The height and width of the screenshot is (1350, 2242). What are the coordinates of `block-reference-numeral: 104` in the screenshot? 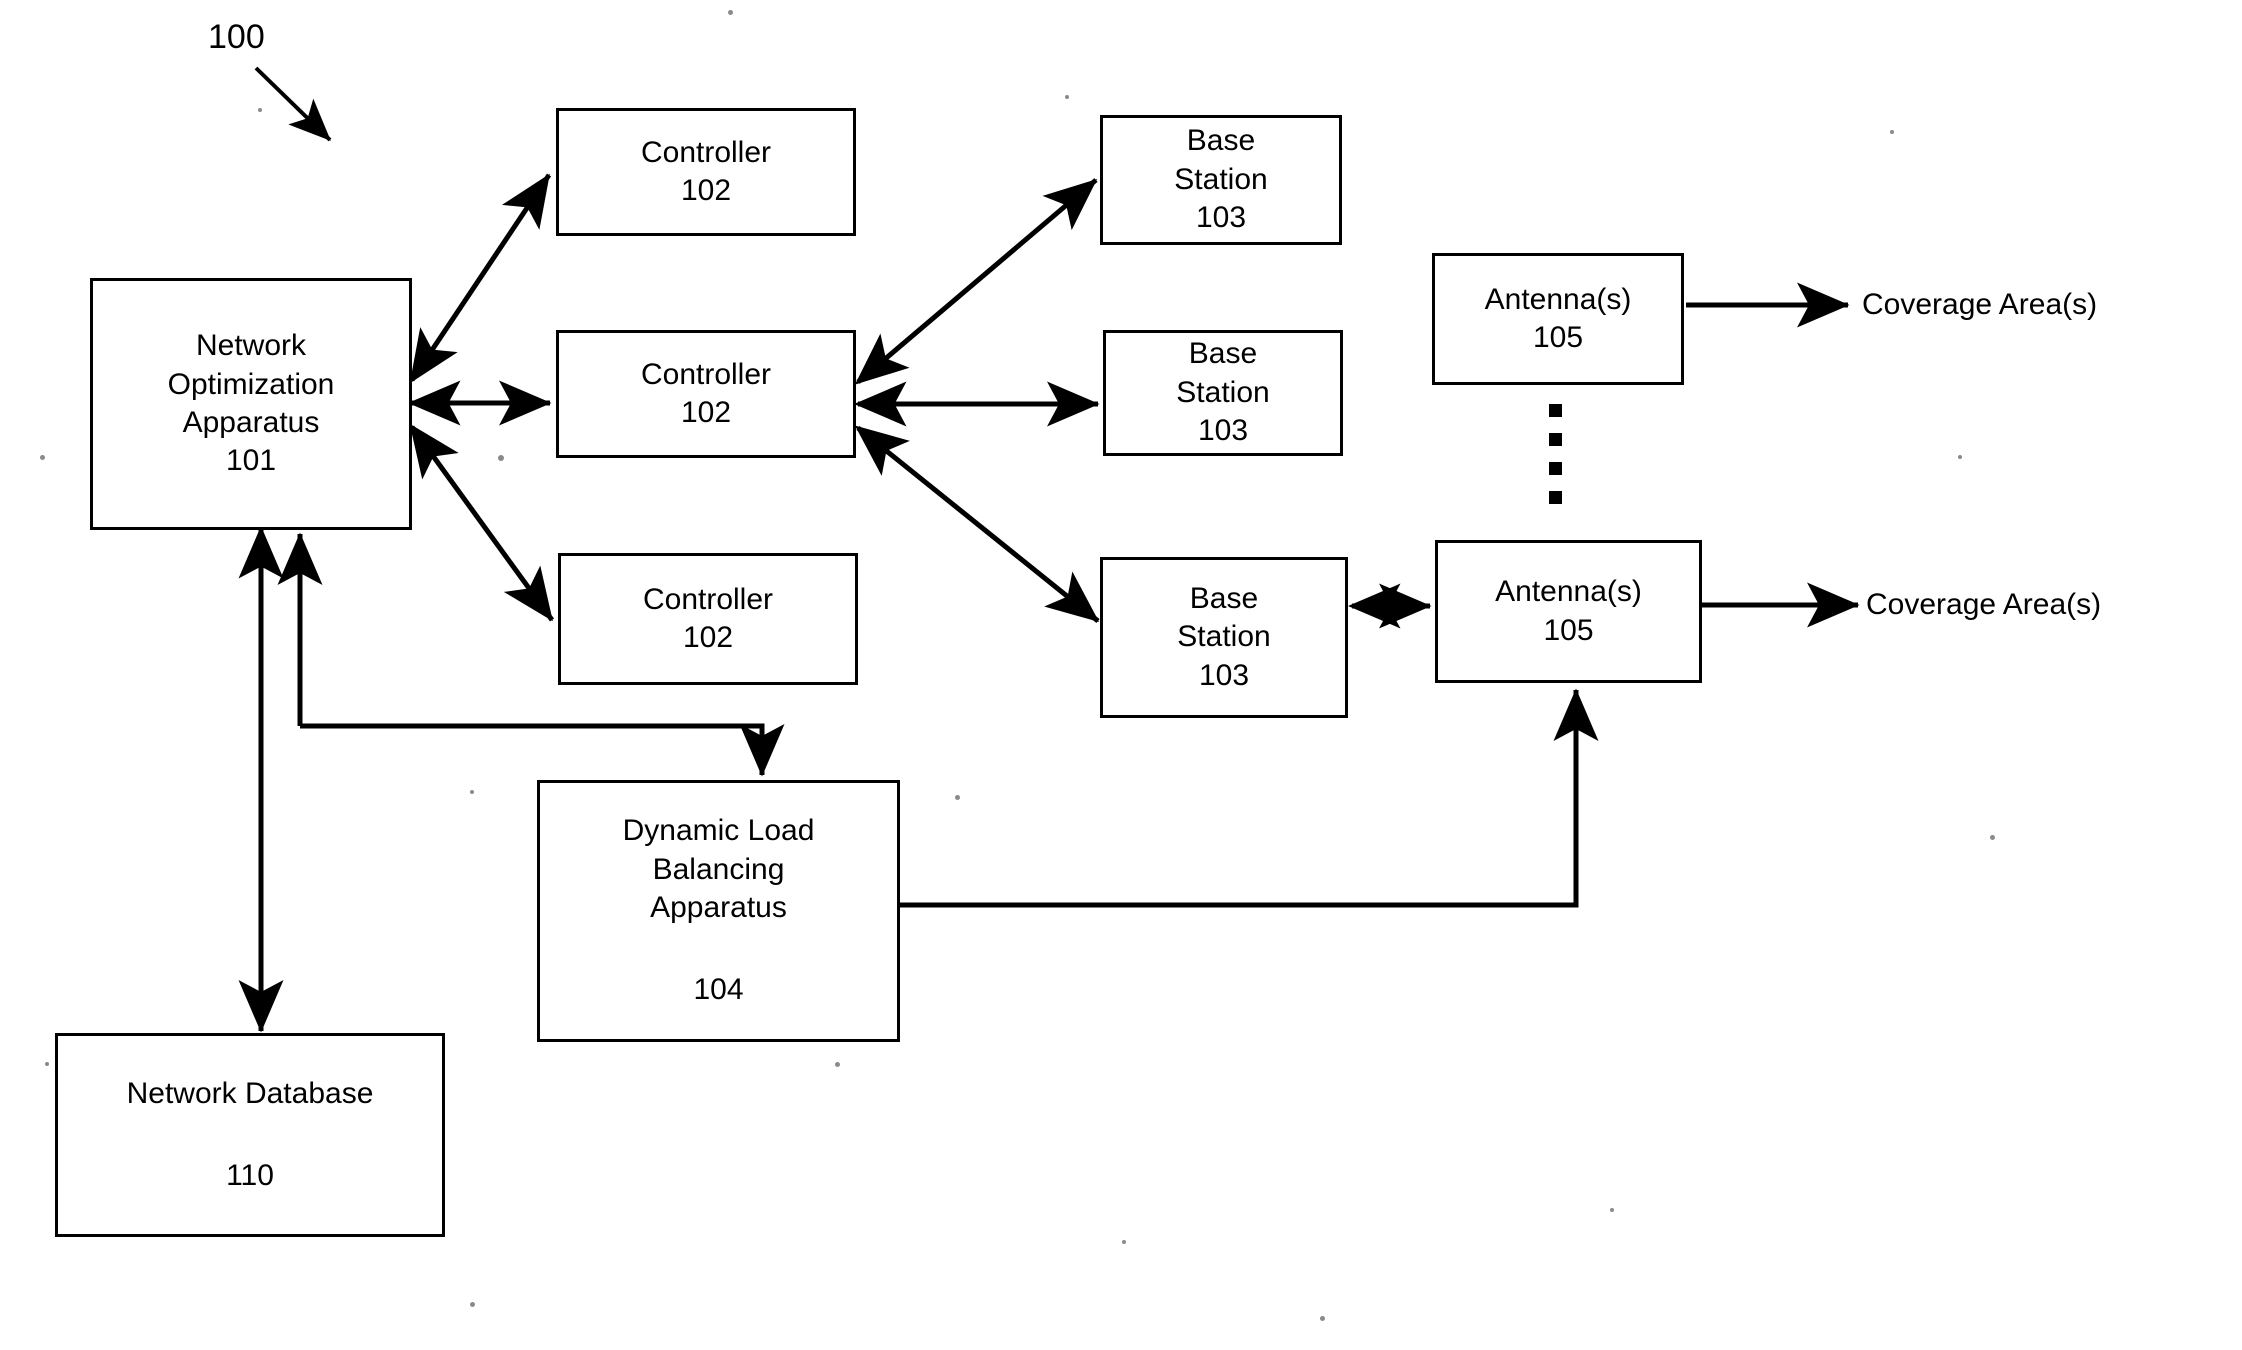 It's located at (718, 990).